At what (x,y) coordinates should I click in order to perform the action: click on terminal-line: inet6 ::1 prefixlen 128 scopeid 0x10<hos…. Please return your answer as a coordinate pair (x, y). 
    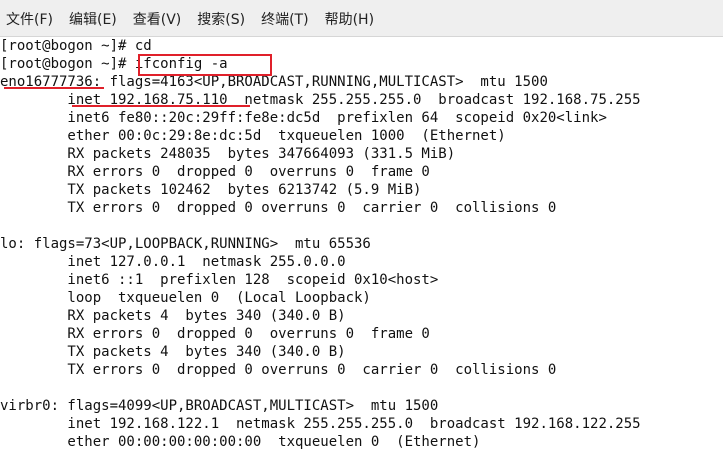
    Looking at the image, I should click on (219, 280).